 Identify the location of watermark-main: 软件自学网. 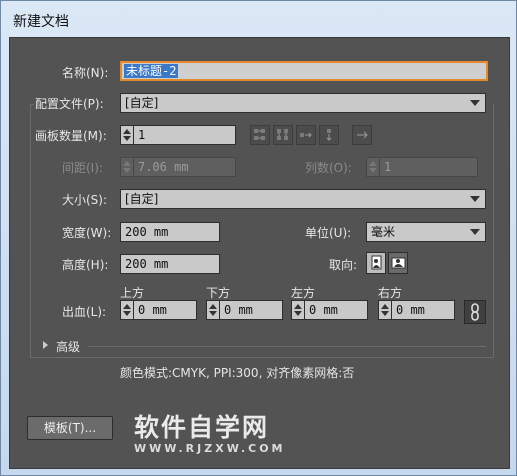
(202, 427).